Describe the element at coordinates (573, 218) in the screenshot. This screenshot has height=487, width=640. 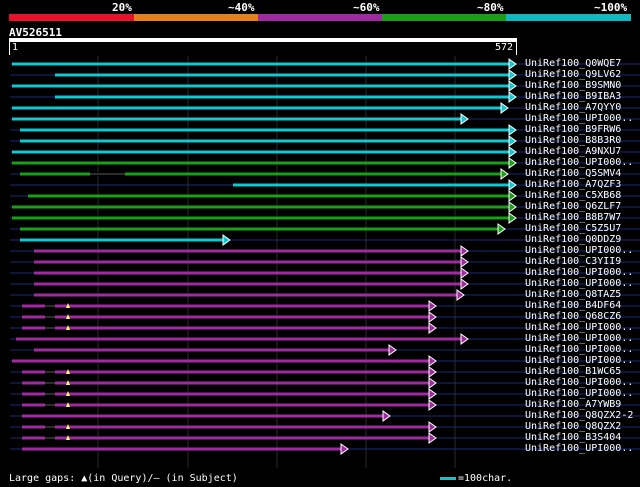
I see `hit-label-link: UniRef100_B8B7W7` at that location.